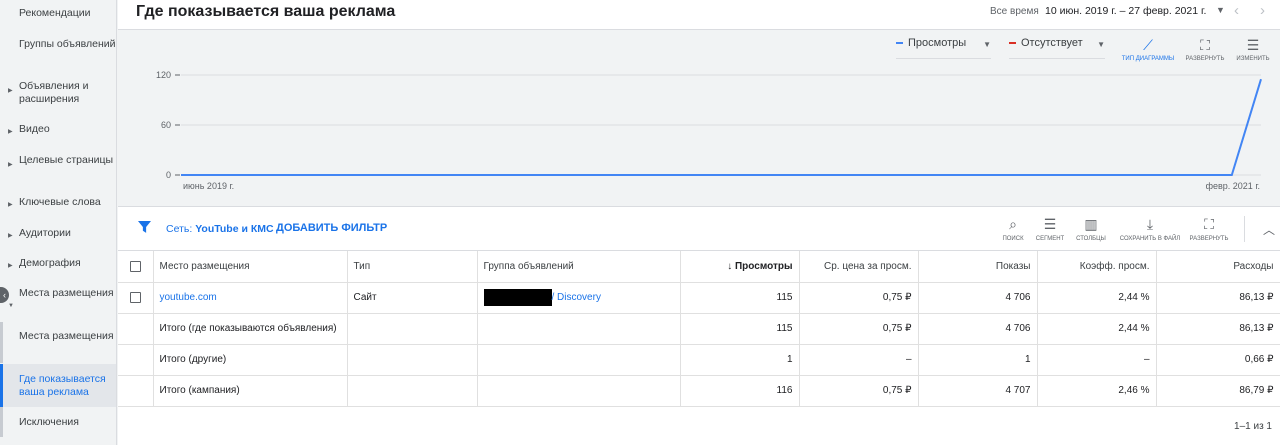 Image resolution: width=1280 pixels, height=445 pixels. Describe the element at coordinates (859, 267) in the screenshot. I see `column-header-avg-cpv: Ср. цена за просм.` at that location.